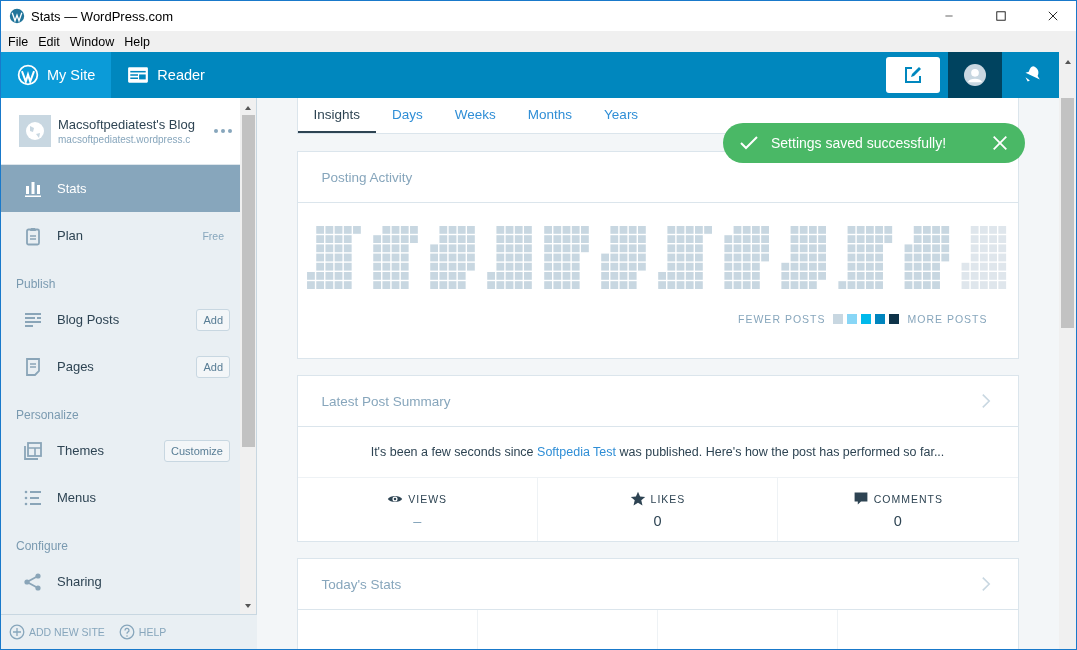 The image size is (1077, 650). I want to click on more-icon, so click(223, 131).